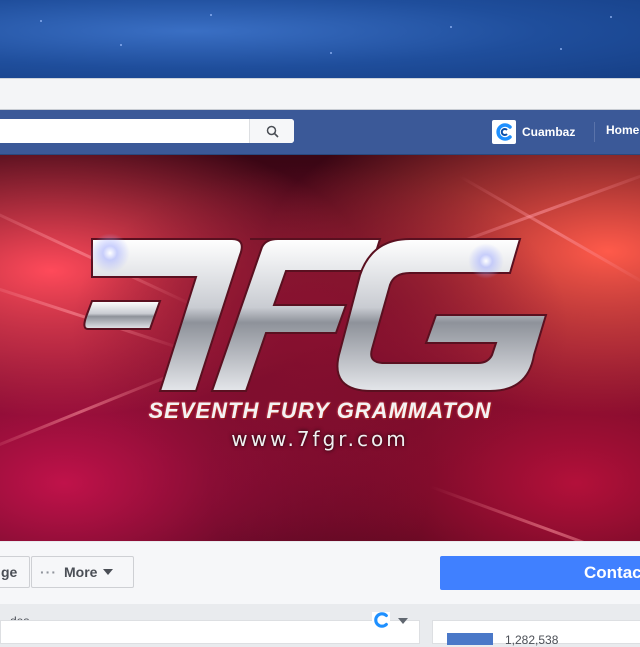 This screenshot has height=647, width=640. I want to click on post-options-caret-icon, so click(403, 621).